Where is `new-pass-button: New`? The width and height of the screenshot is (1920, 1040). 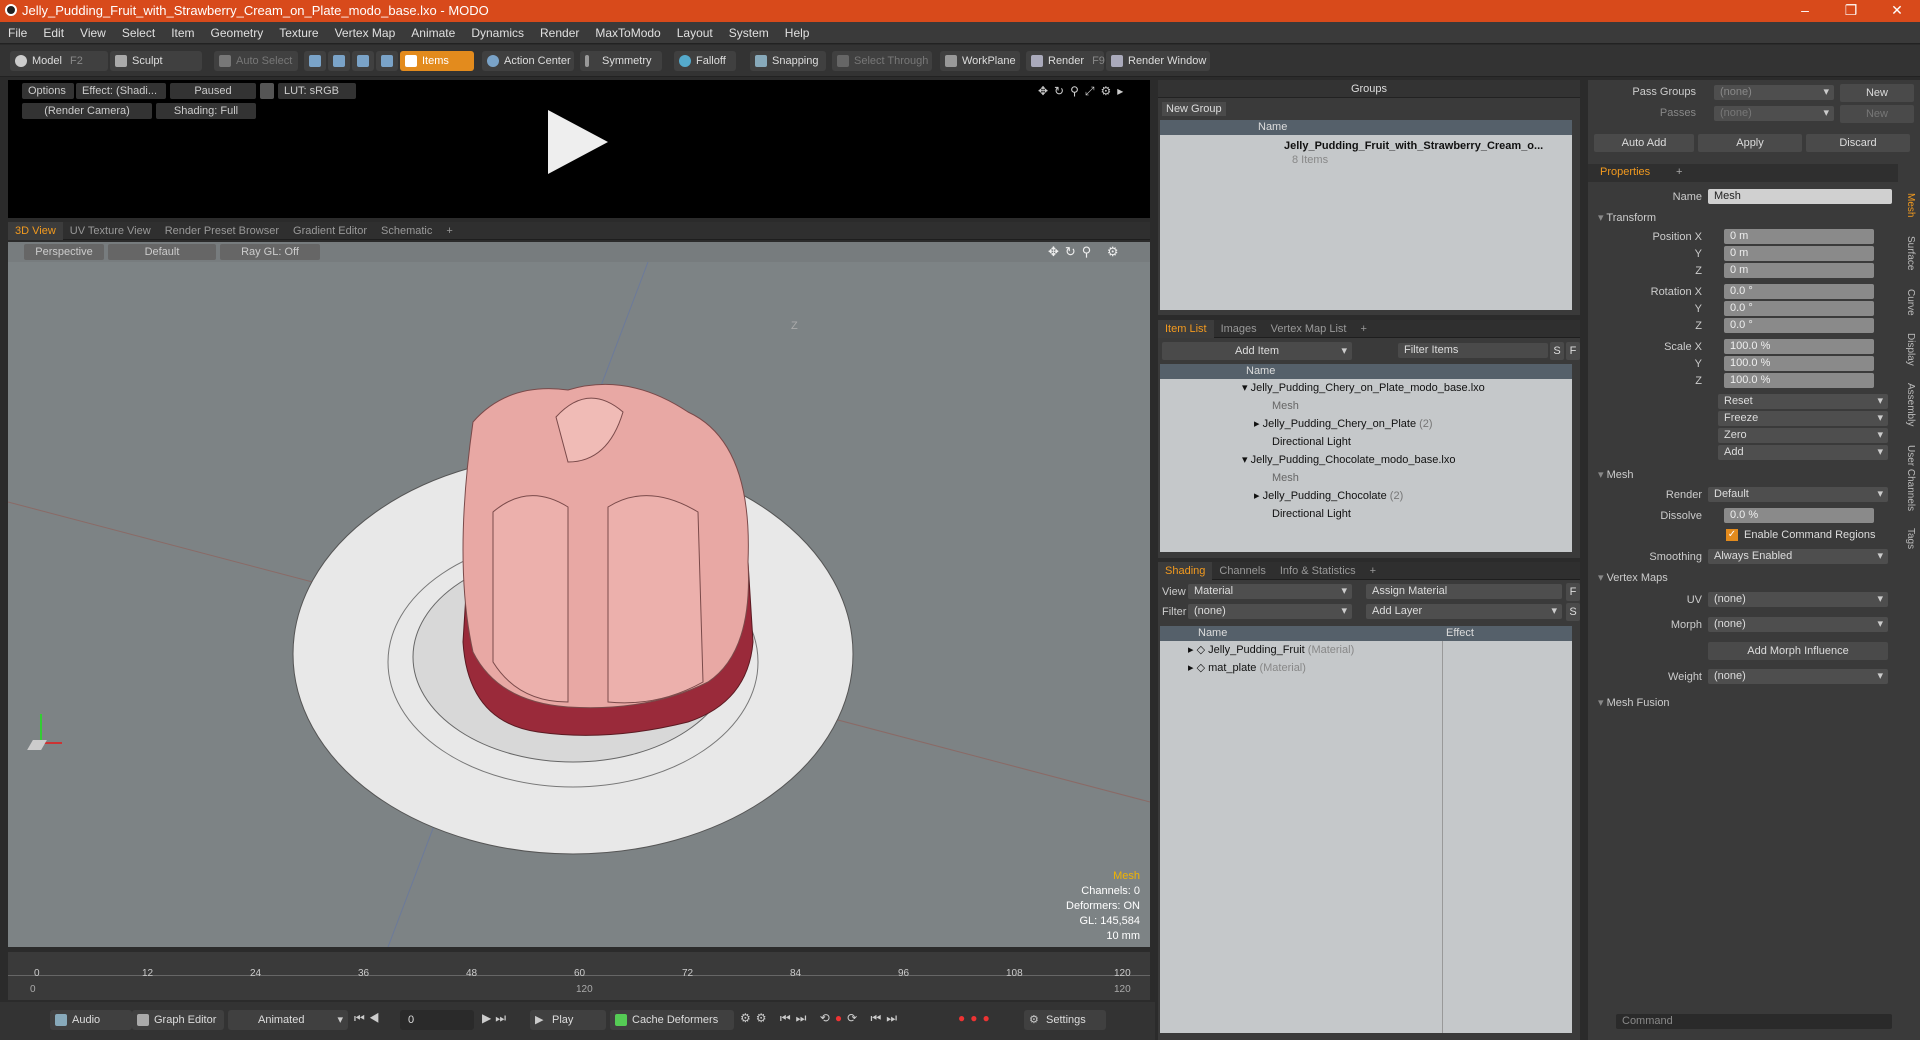 new-pass-button: New is located at coordinates (1877, 114).